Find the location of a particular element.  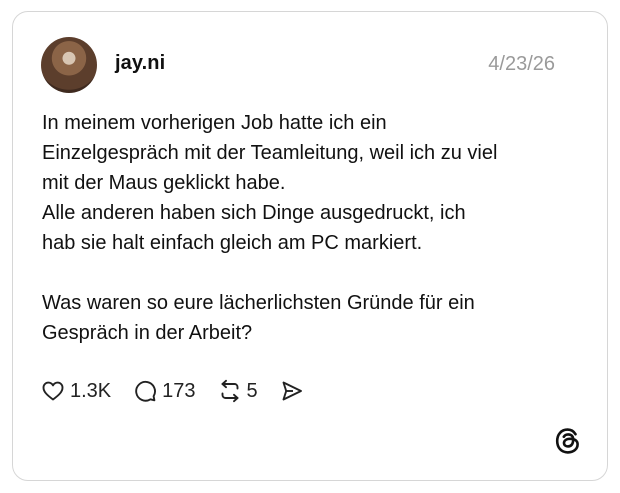

share-button is located at coordinates (292, 391).